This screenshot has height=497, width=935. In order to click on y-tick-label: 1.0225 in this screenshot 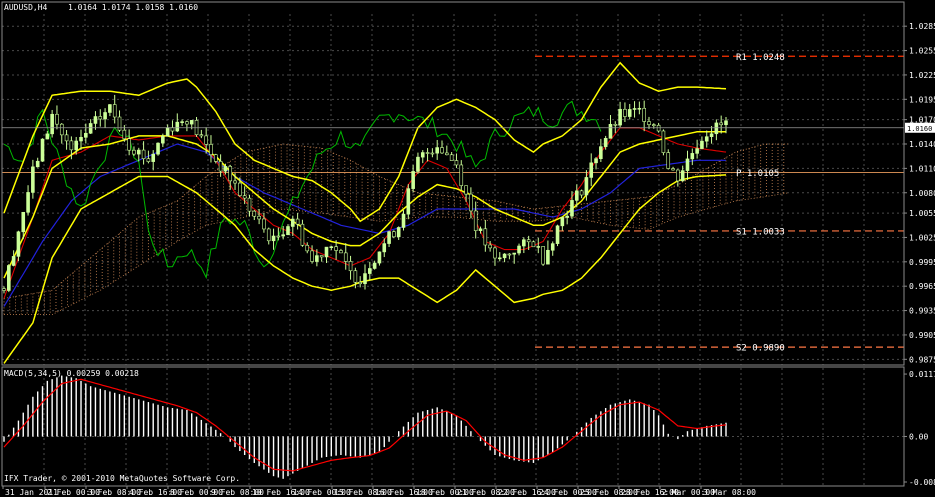, I will do `click(922, 75)`.